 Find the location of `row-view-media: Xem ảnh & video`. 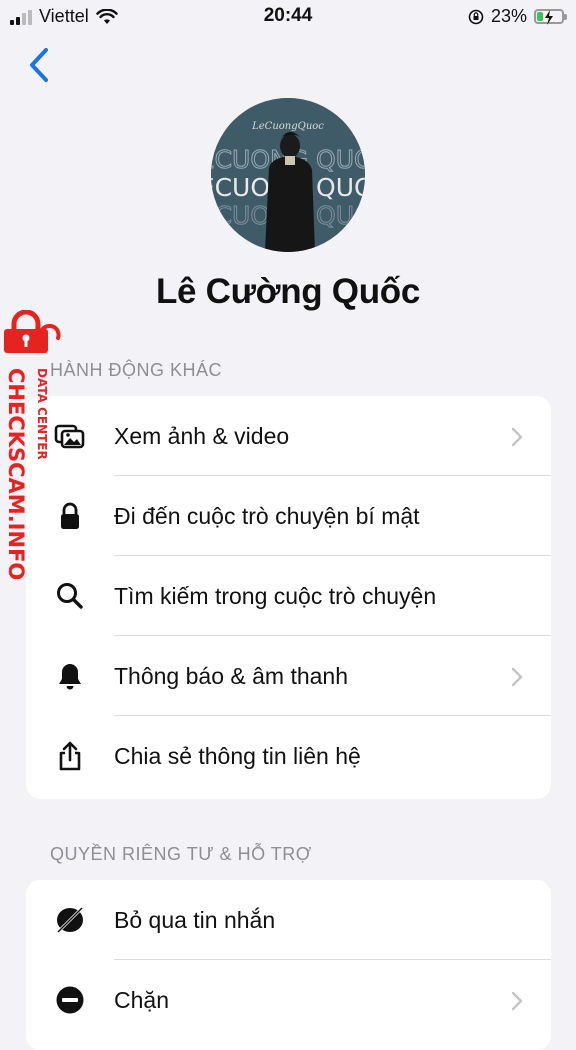

row-view-media: Xem ảnh & video is located at coordinates (288, 436).